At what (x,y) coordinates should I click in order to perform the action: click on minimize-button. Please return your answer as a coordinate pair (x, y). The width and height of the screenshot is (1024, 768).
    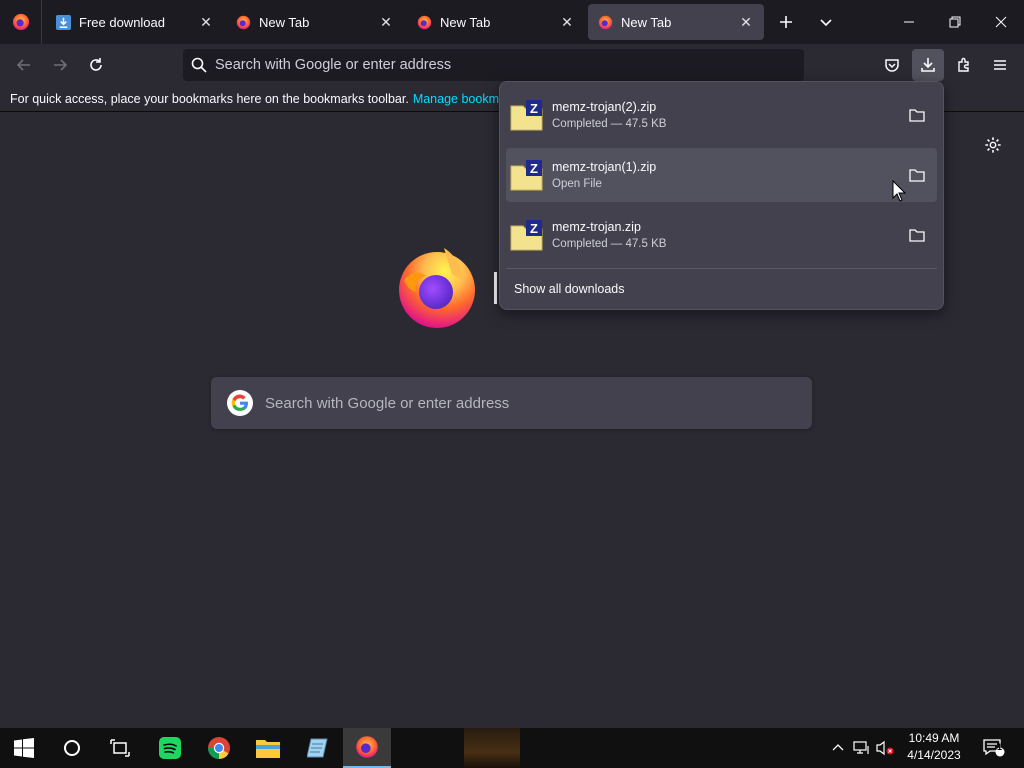
    Looking at the image, I should click on (909, 22).